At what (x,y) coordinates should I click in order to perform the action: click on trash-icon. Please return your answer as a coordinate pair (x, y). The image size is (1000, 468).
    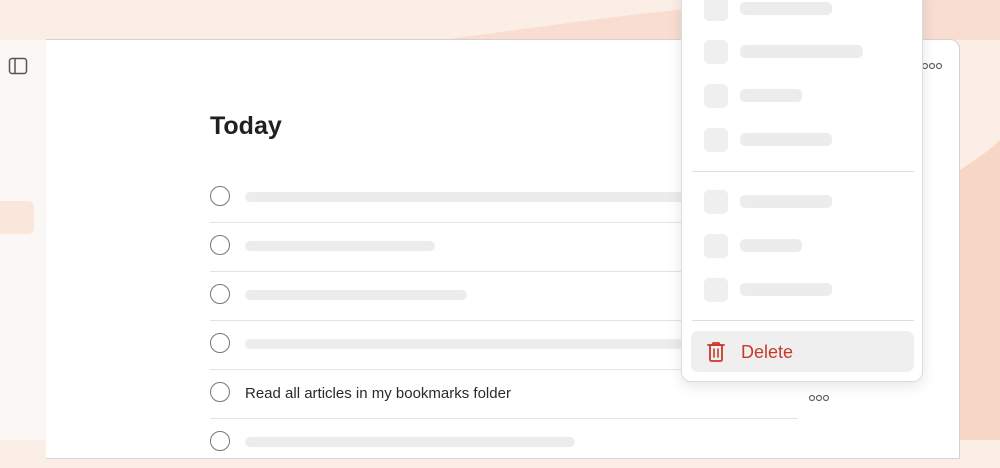
    Looking at the image, I should click on (716, 352).